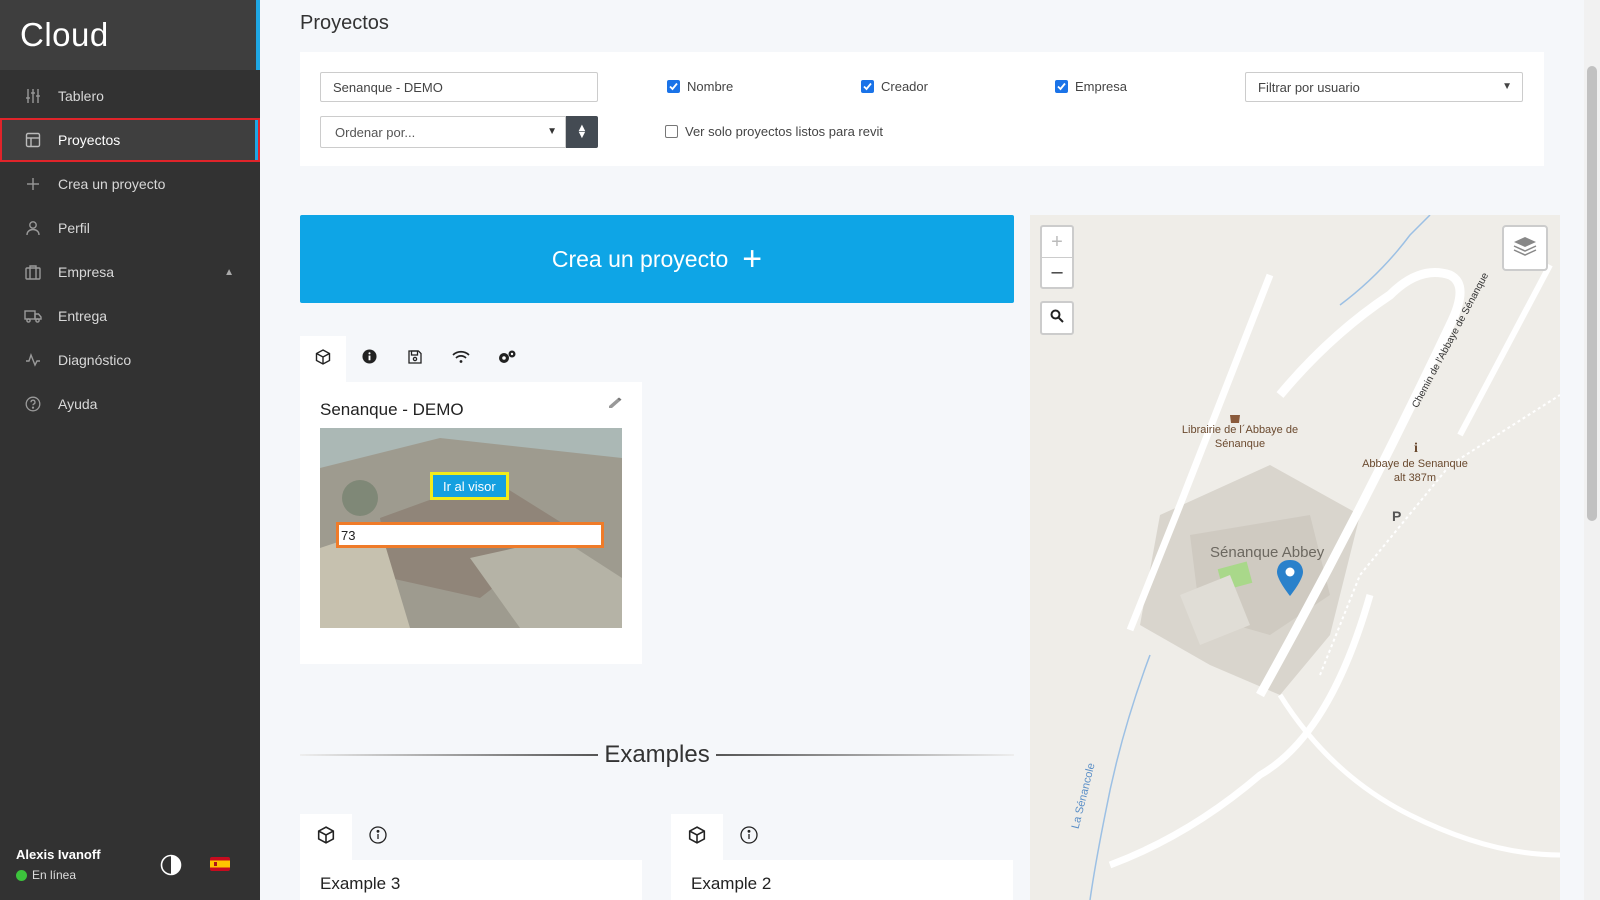 The image size is (1600, 900). I want to click on layers-icon, so click(1525, 248).